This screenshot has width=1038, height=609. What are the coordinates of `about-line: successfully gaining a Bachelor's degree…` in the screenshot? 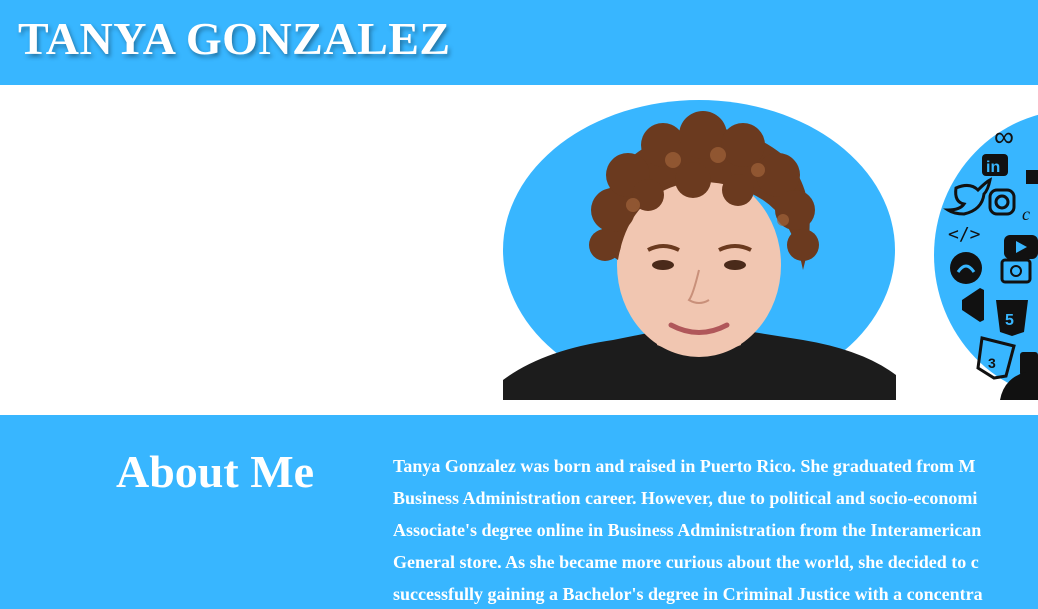 It's located at (688, 594).